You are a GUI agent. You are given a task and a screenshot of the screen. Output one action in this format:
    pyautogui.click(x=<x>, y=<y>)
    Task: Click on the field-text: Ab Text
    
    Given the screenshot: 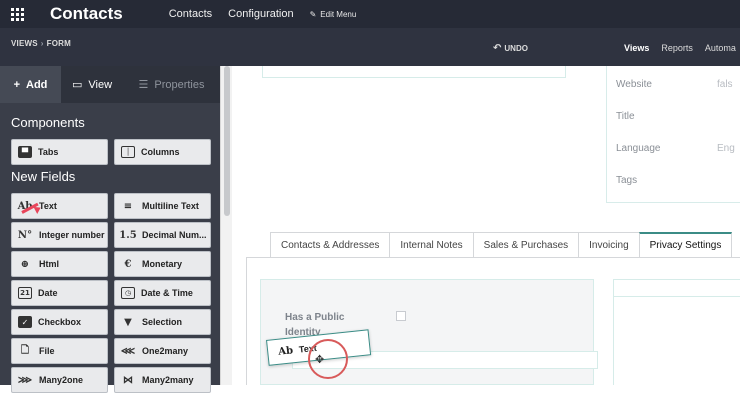 What is the action you would take?
    pyautogui.click(x=59, y=206)
    